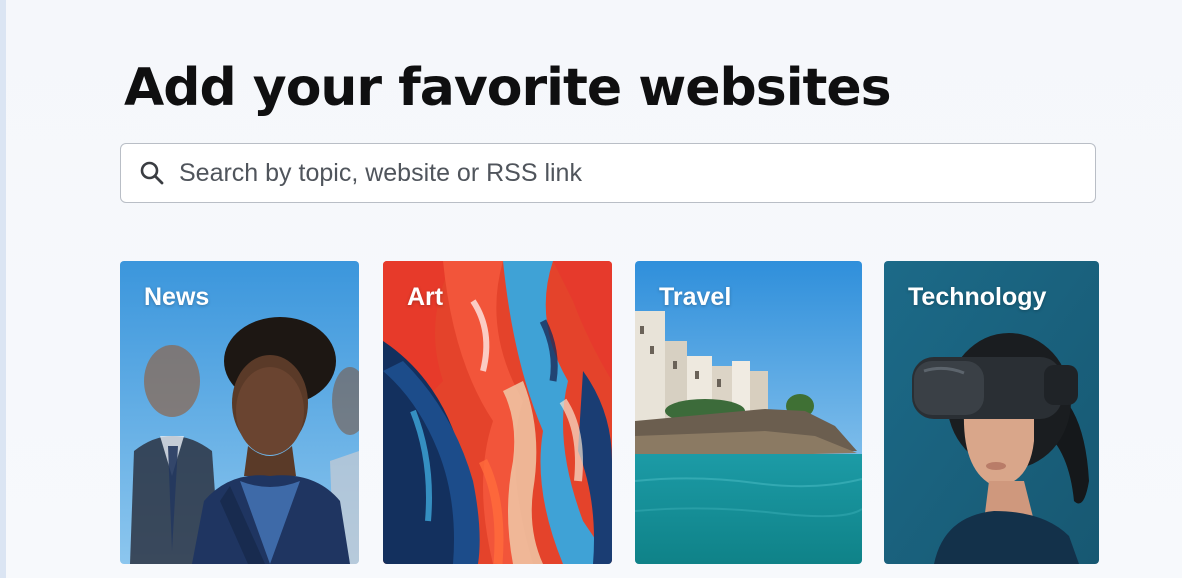 This screenshot has width=1182, height=578. I want to click on page-title: Add your favorite websites, so click(508, 88).